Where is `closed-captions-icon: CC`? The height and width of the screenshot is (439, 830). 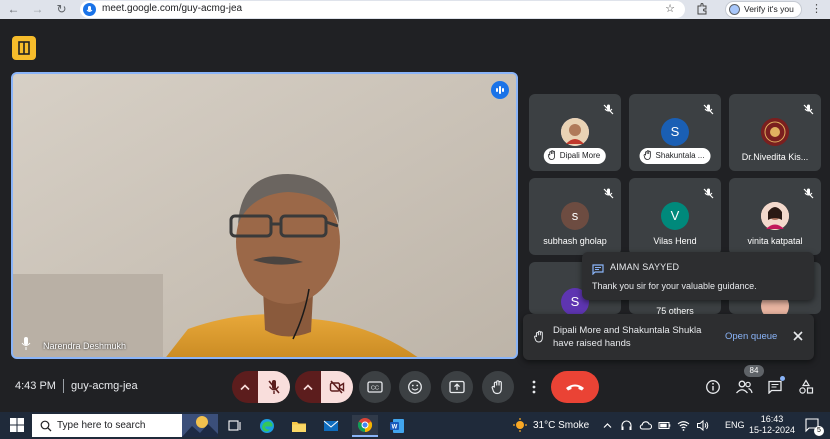
closed-captions-icon: CC is located at coordinates (375, 387).